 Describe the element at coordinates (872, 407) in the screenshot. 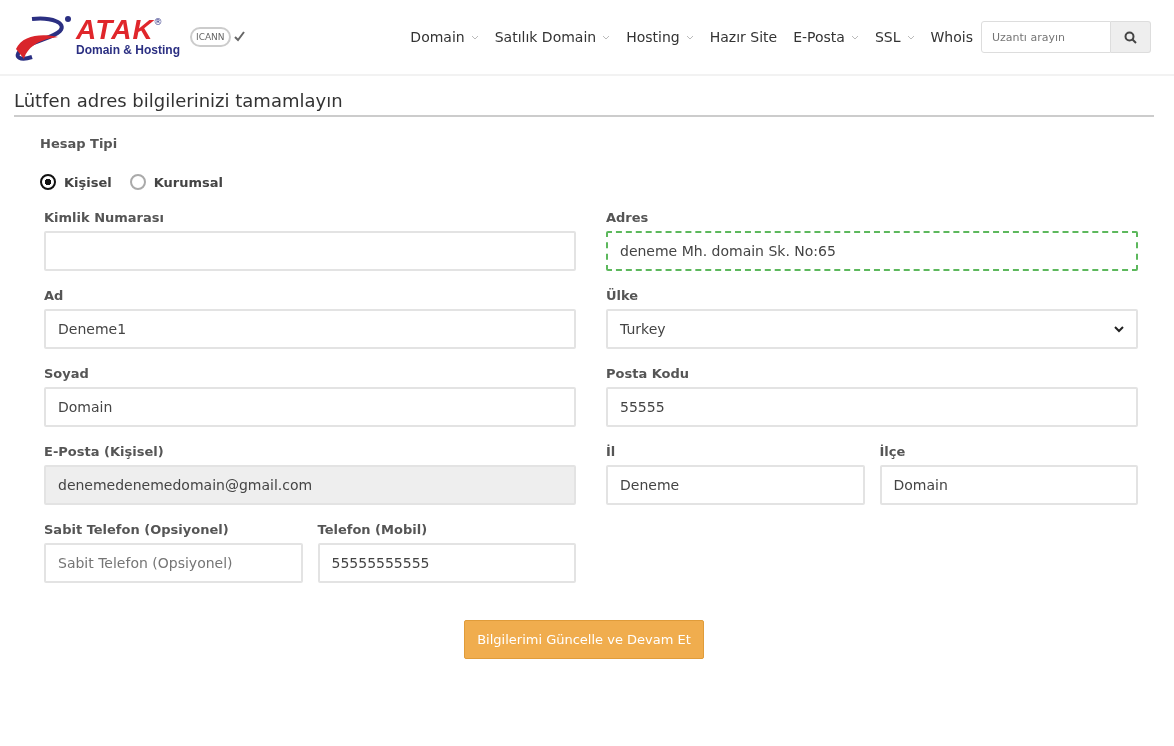

I see `input-field: 55555` at that location.